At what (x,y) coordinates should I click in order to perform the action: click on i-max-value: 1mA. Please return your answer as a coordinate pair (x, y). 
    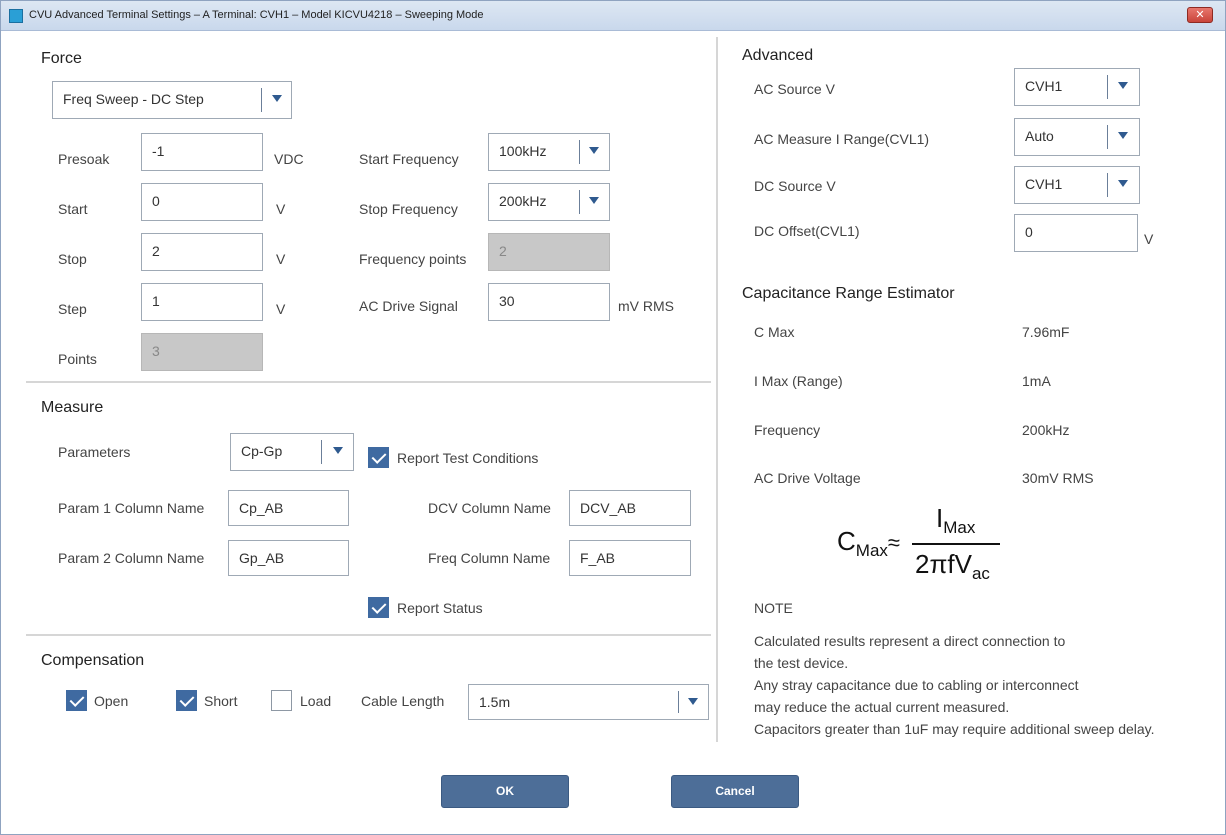
    Looking at the image, I should click on (1036, 381).